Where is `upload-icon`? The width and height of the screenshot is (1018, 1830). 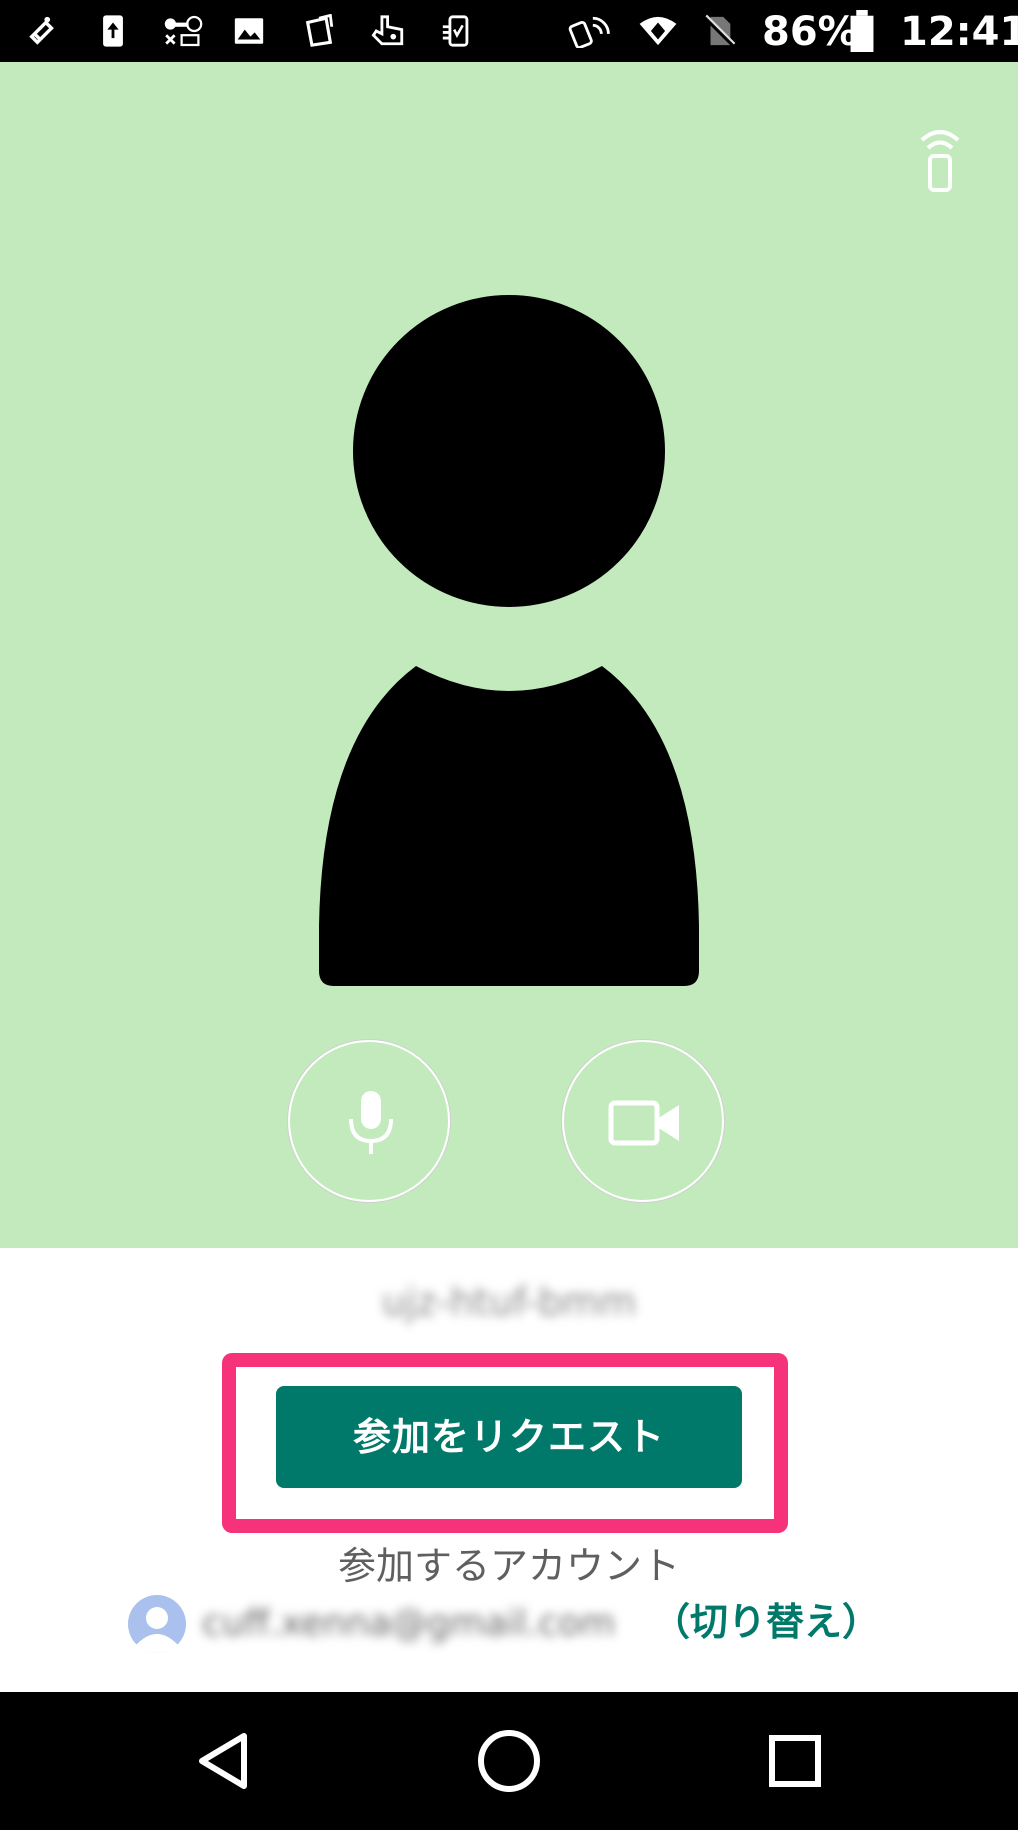 upload-icon is located at coordinates (113, 31).